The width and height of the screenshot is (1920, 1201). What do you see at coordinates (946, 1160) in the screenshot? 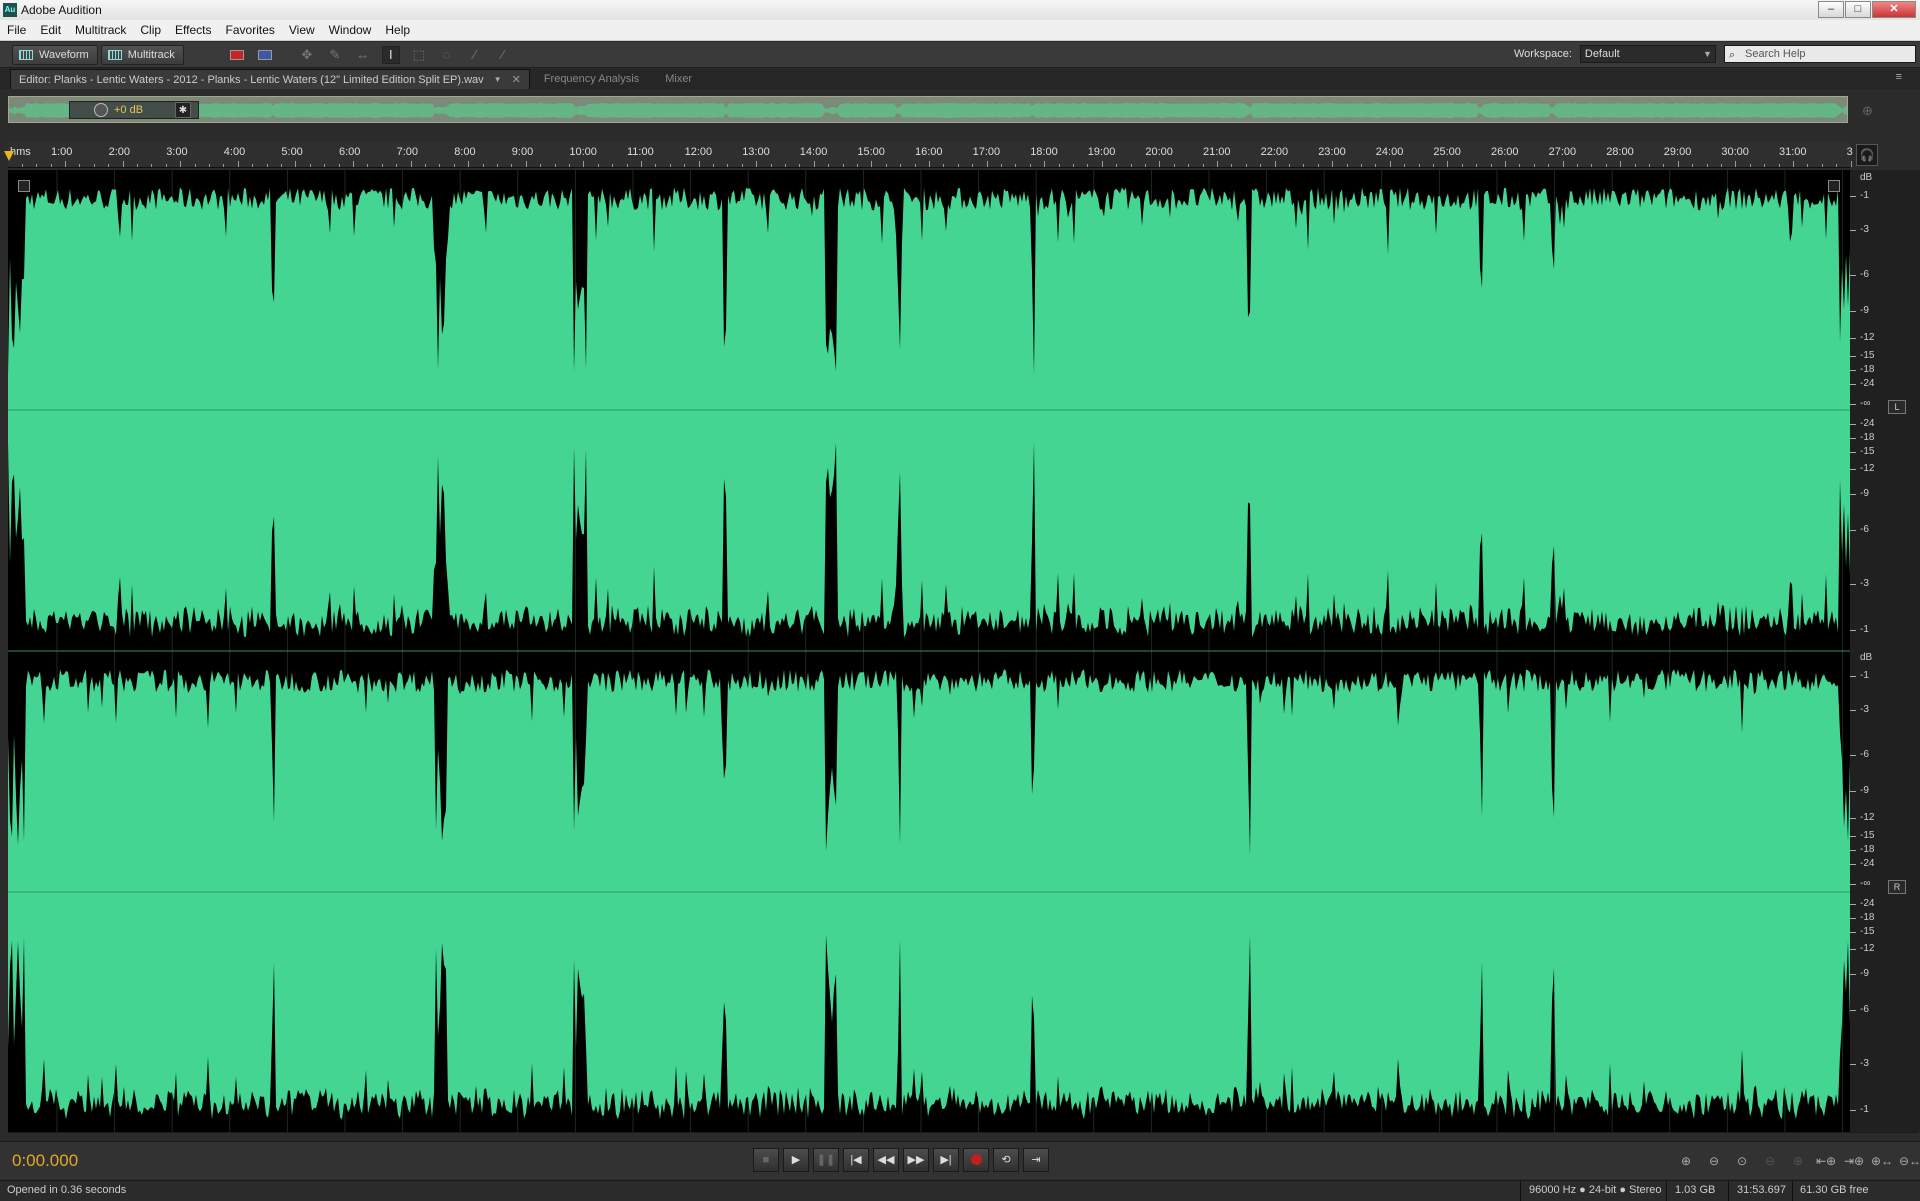
I see `next-button: ▶|` at bounding box center [946, 1160].